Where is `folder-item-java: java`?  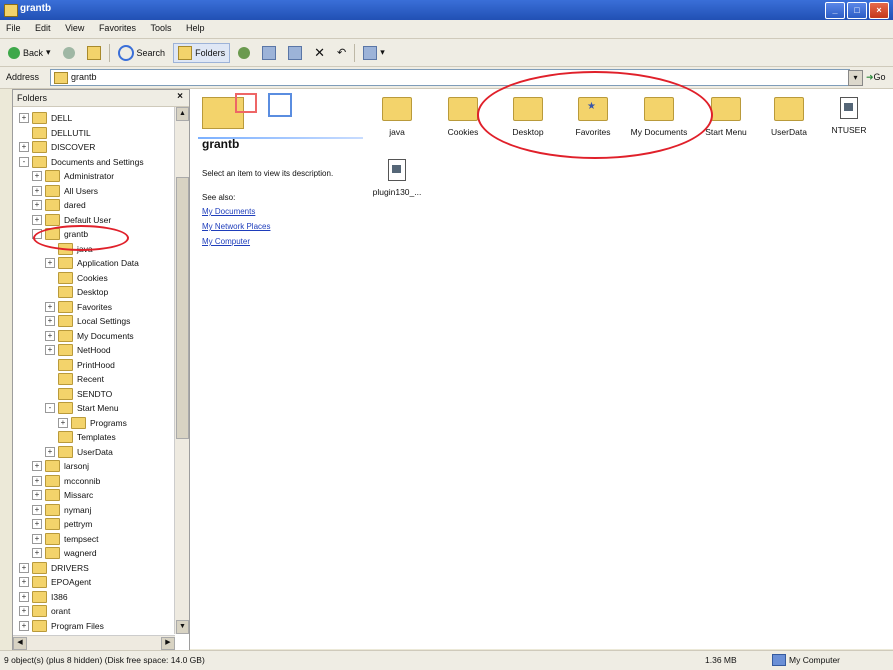
folder-item-java: java is located at coordinates (397, 117).